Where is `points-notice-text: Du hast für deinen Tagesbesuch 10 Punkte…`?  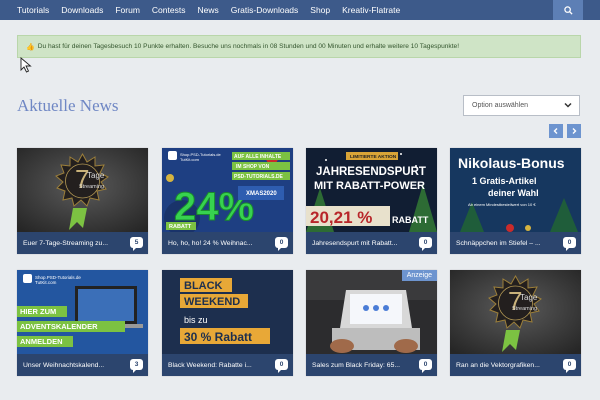
points-notice-text: Du hast für deinen Tagesbesuch 10 Punkte… is located at coordinates (248, 46).